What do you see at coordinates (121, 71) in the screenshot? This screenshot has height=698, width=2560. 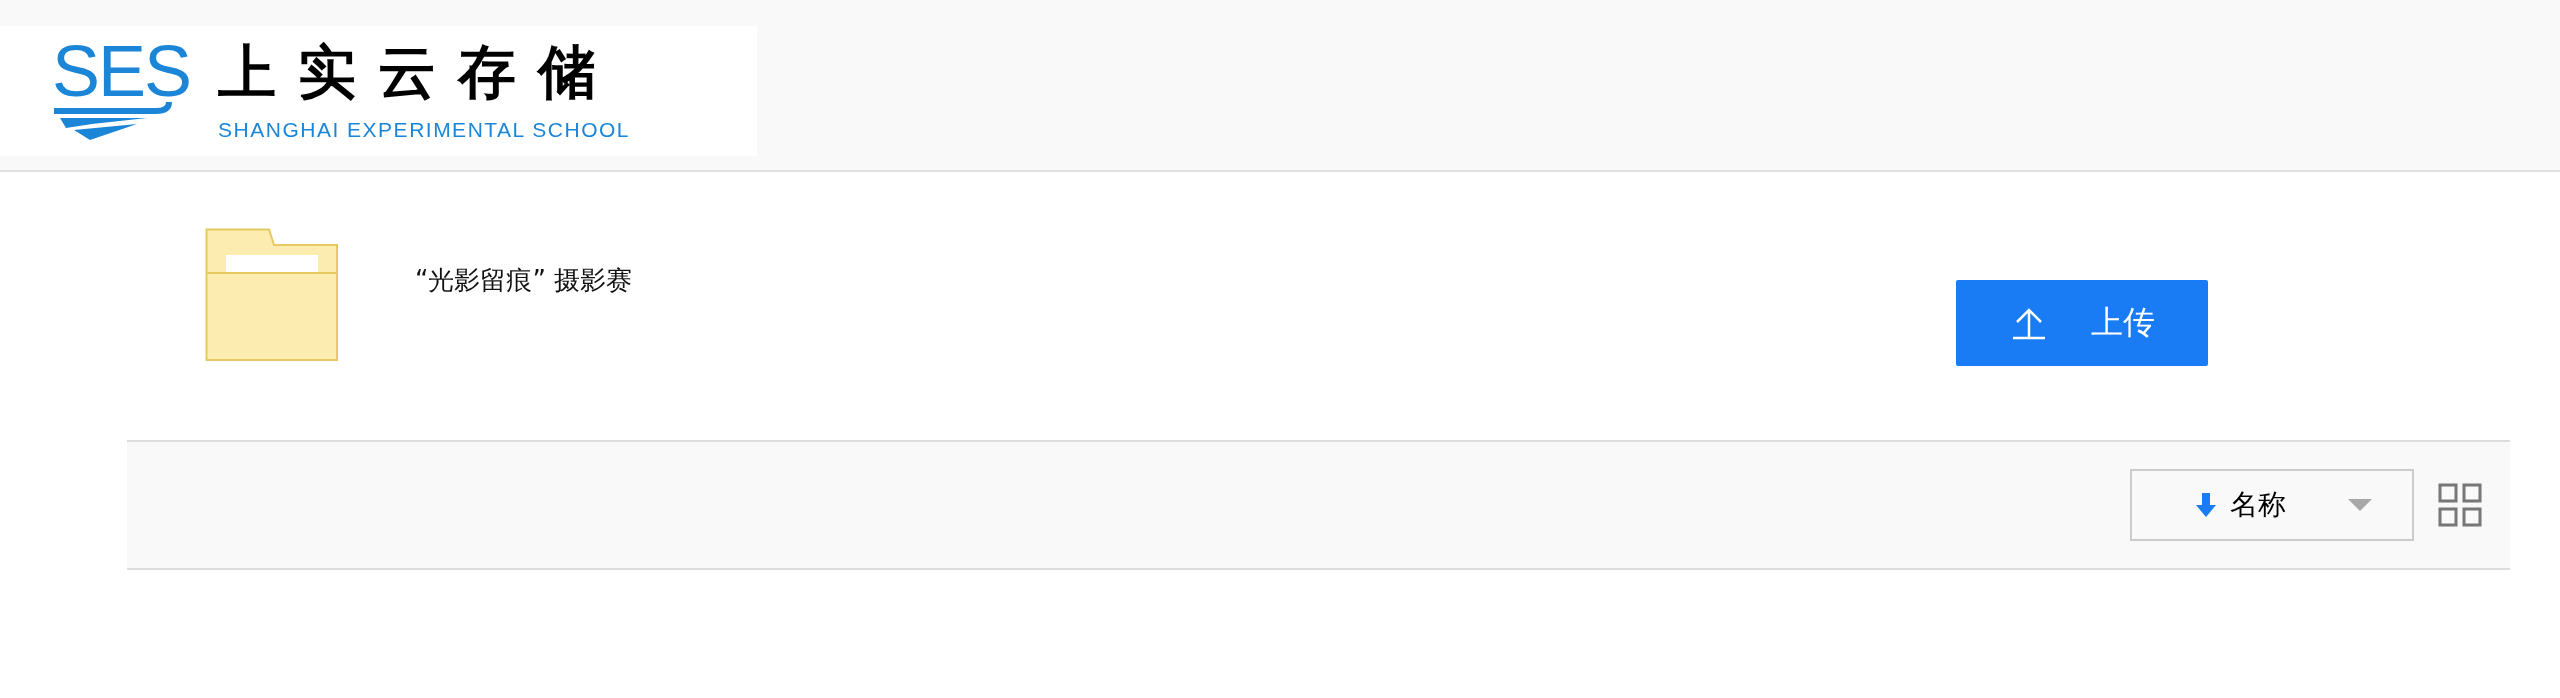 I see `logo-mark: SES` at bounding box center [121, 71].